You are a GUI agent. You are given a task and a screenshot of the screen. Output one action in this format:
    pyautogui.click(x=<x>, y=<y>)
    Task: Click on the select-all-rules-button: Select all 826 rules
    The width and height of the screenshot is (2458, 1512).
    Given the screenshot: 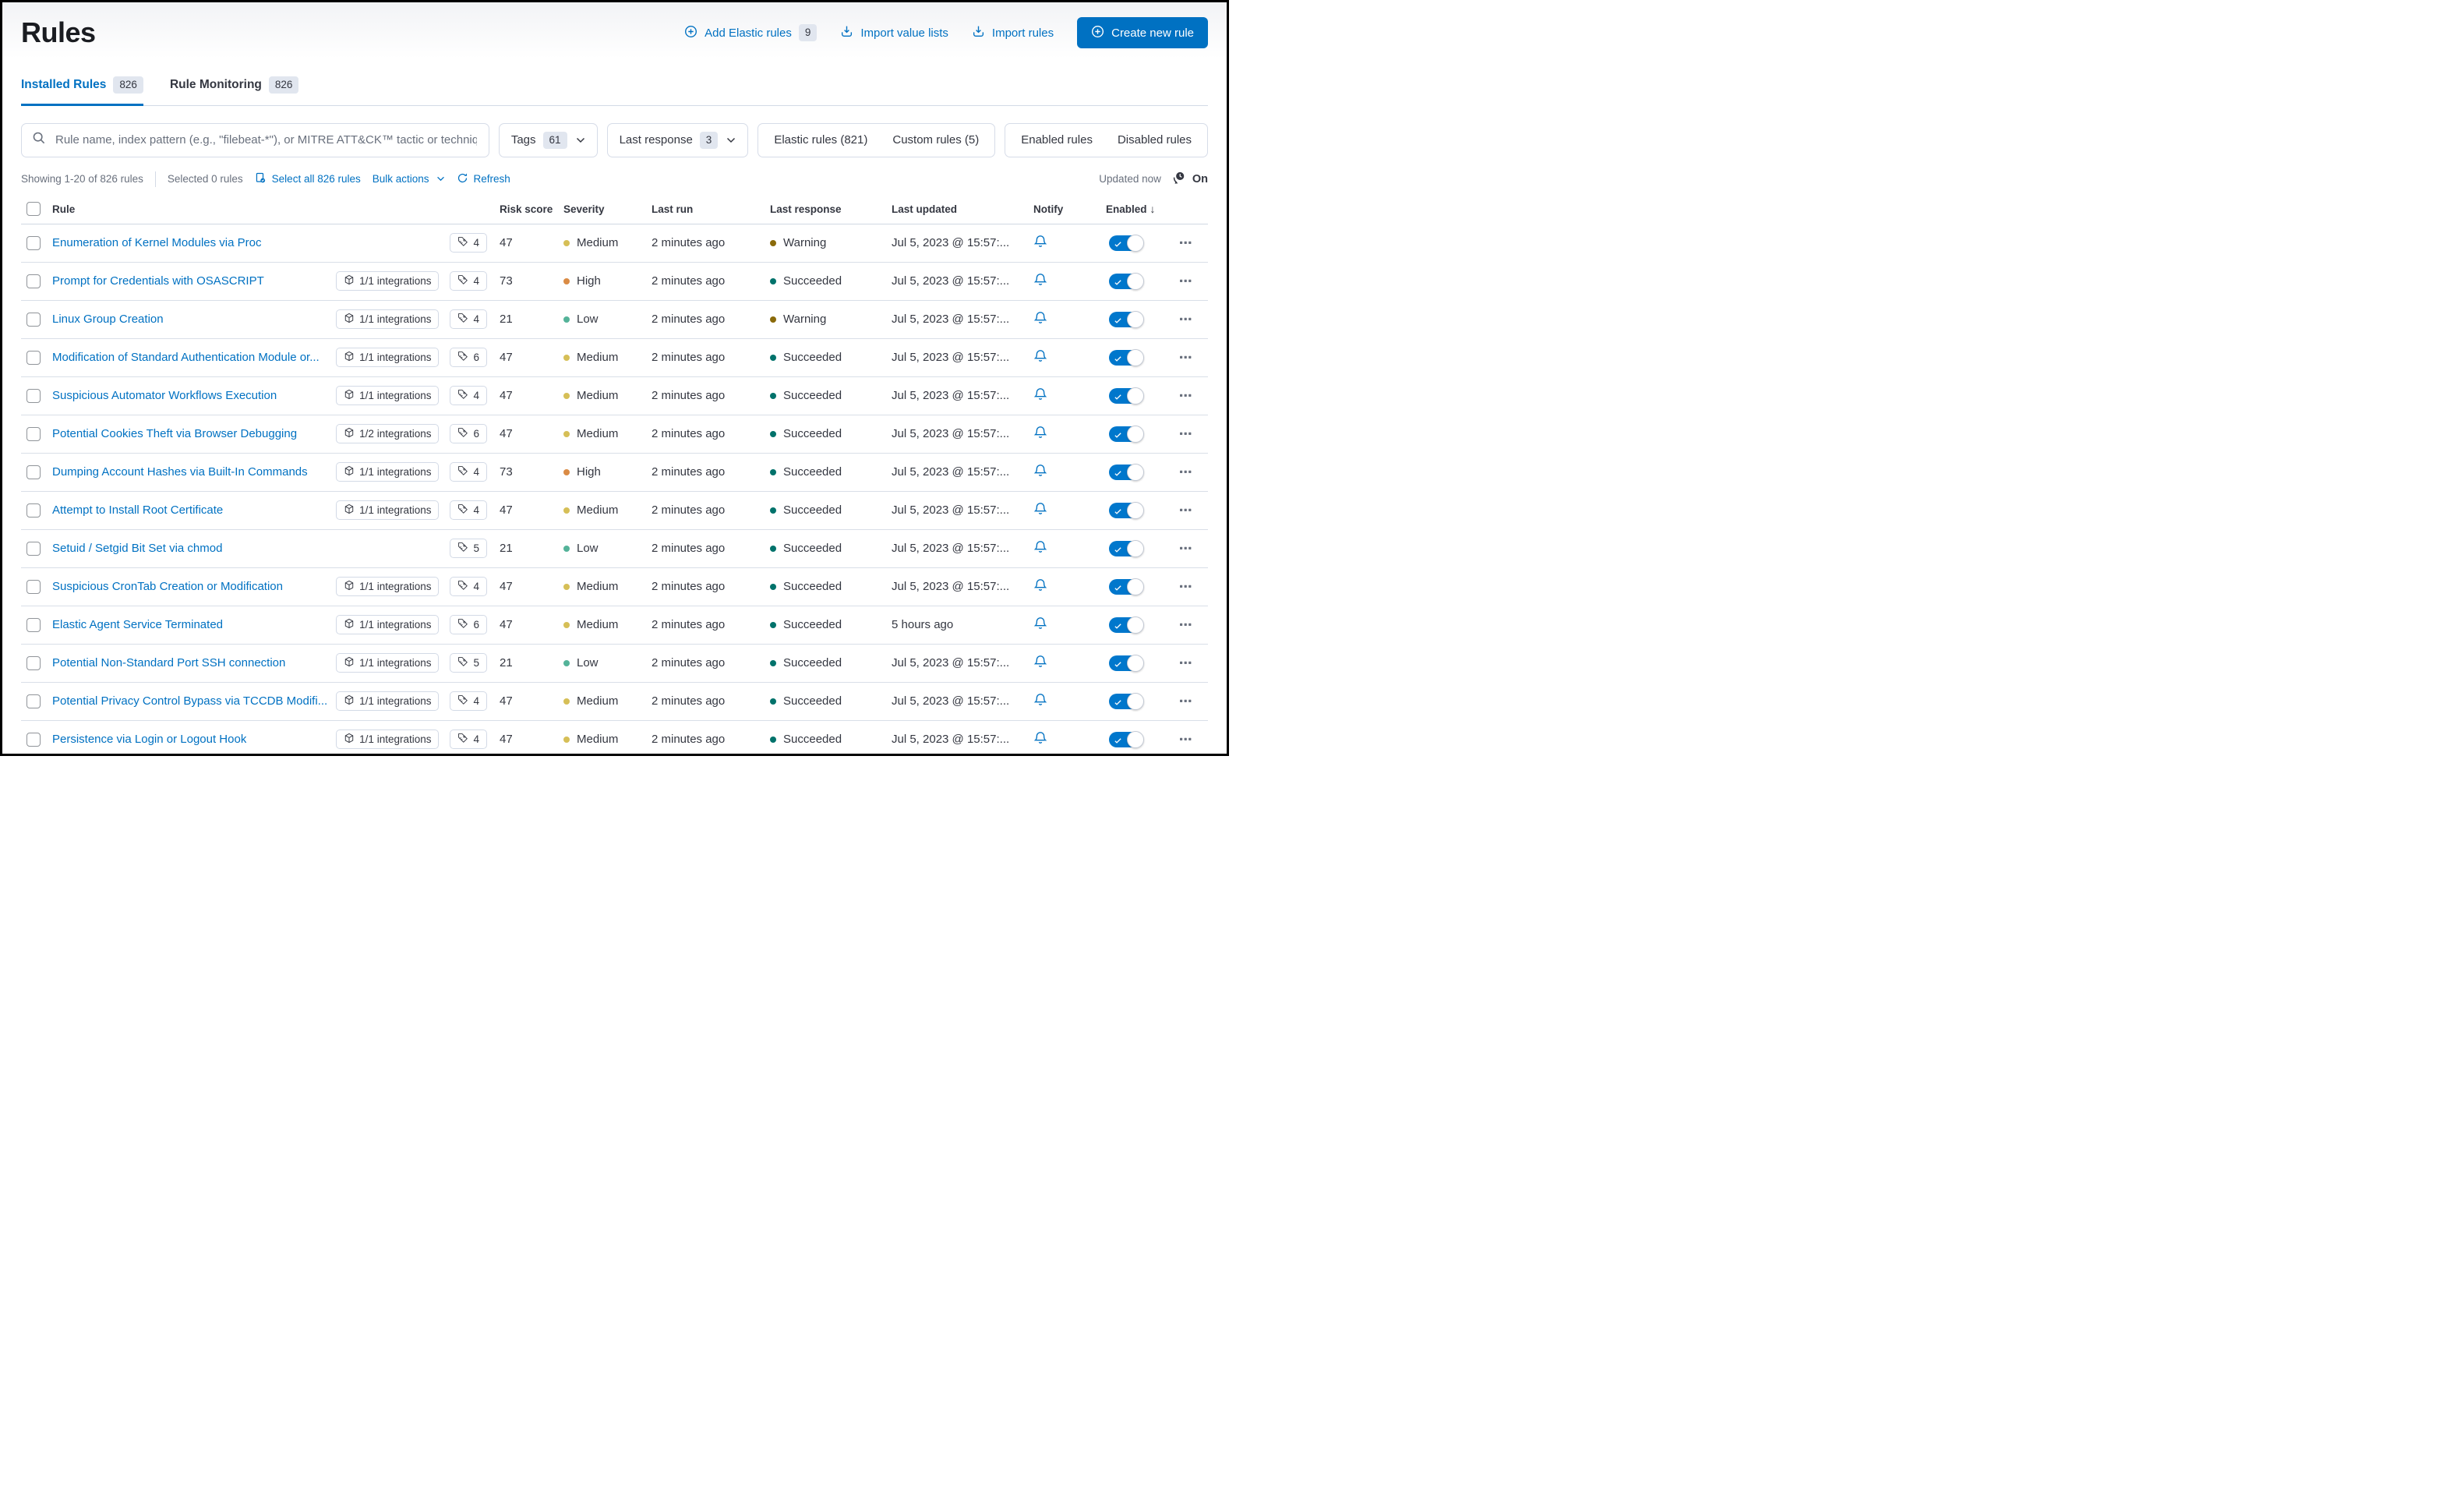 What is the action you would take?
    pyautogui.click(x=308, y=179)
    